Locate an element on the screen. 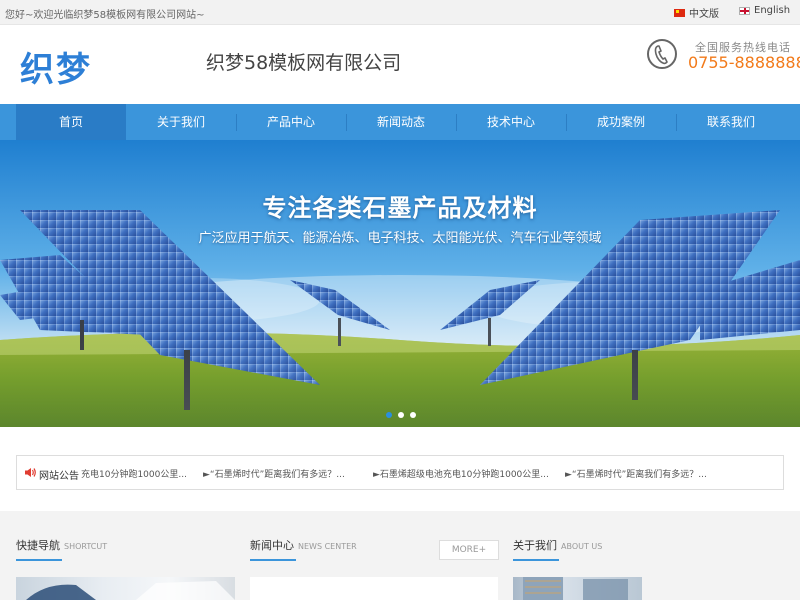 Image resolution: width=800 pixels, height=600 pixels. news-image is located at coordinates (374, 588).